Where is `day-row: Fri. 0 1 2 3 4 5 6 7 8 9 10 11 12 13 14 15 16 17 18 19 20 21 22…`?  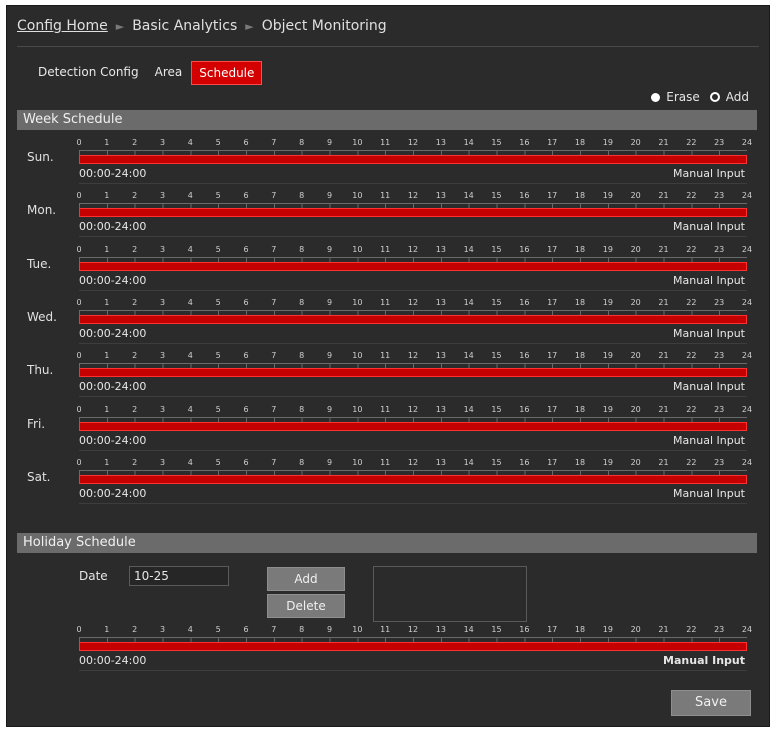
day-row: Fri. 0 1 2 3 4 5 6 7 8 9 10 11 12 13 14 15 16 17 18 19 20 21 22… is located at coordinates (388, 432).